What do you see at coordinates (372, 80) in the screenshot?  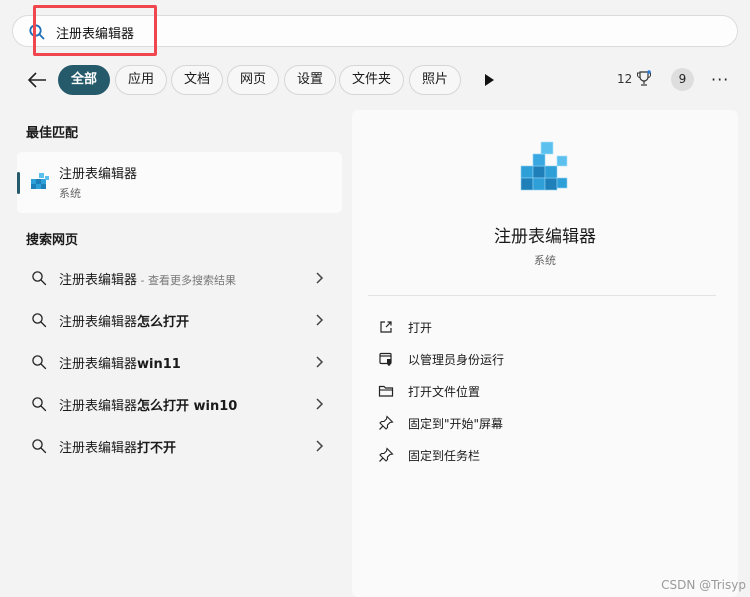 I see `tab-folders: 文件夹` at bounding box center [372, 80].